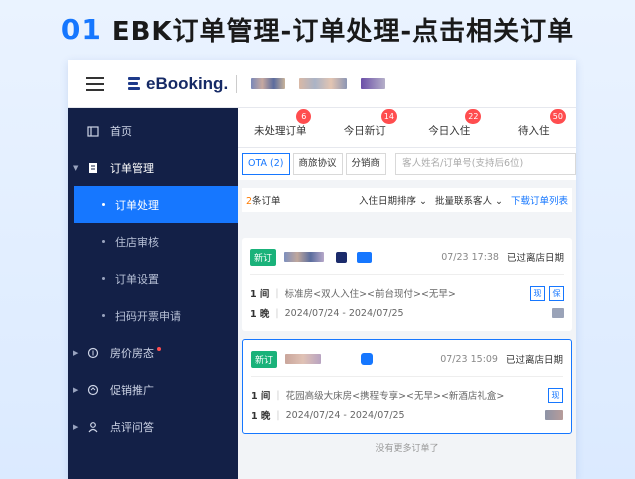 The height and width of the screenshot is (479, 635). Describe the element at coordinates (373, 83) in the screenshot. I see `blurred-avatar` at that location.